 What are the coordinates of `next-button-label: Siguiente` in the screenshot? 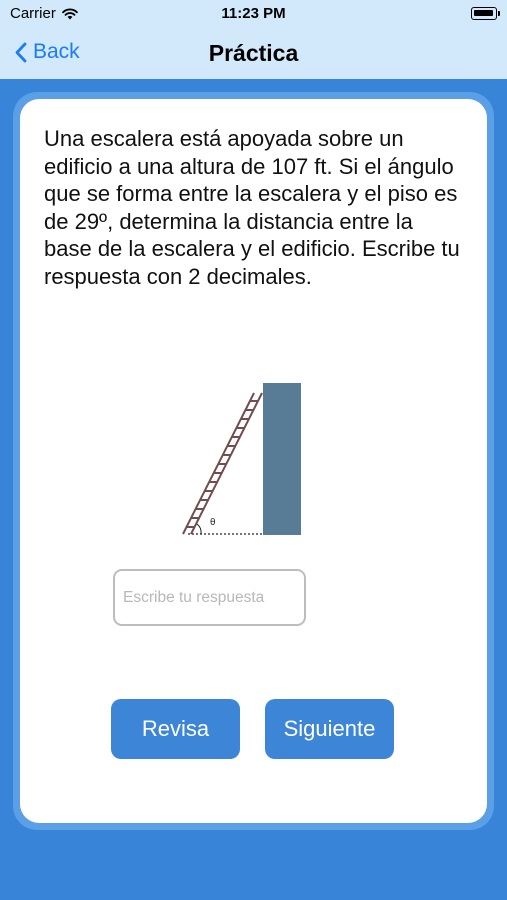 It's located at (329, 728).